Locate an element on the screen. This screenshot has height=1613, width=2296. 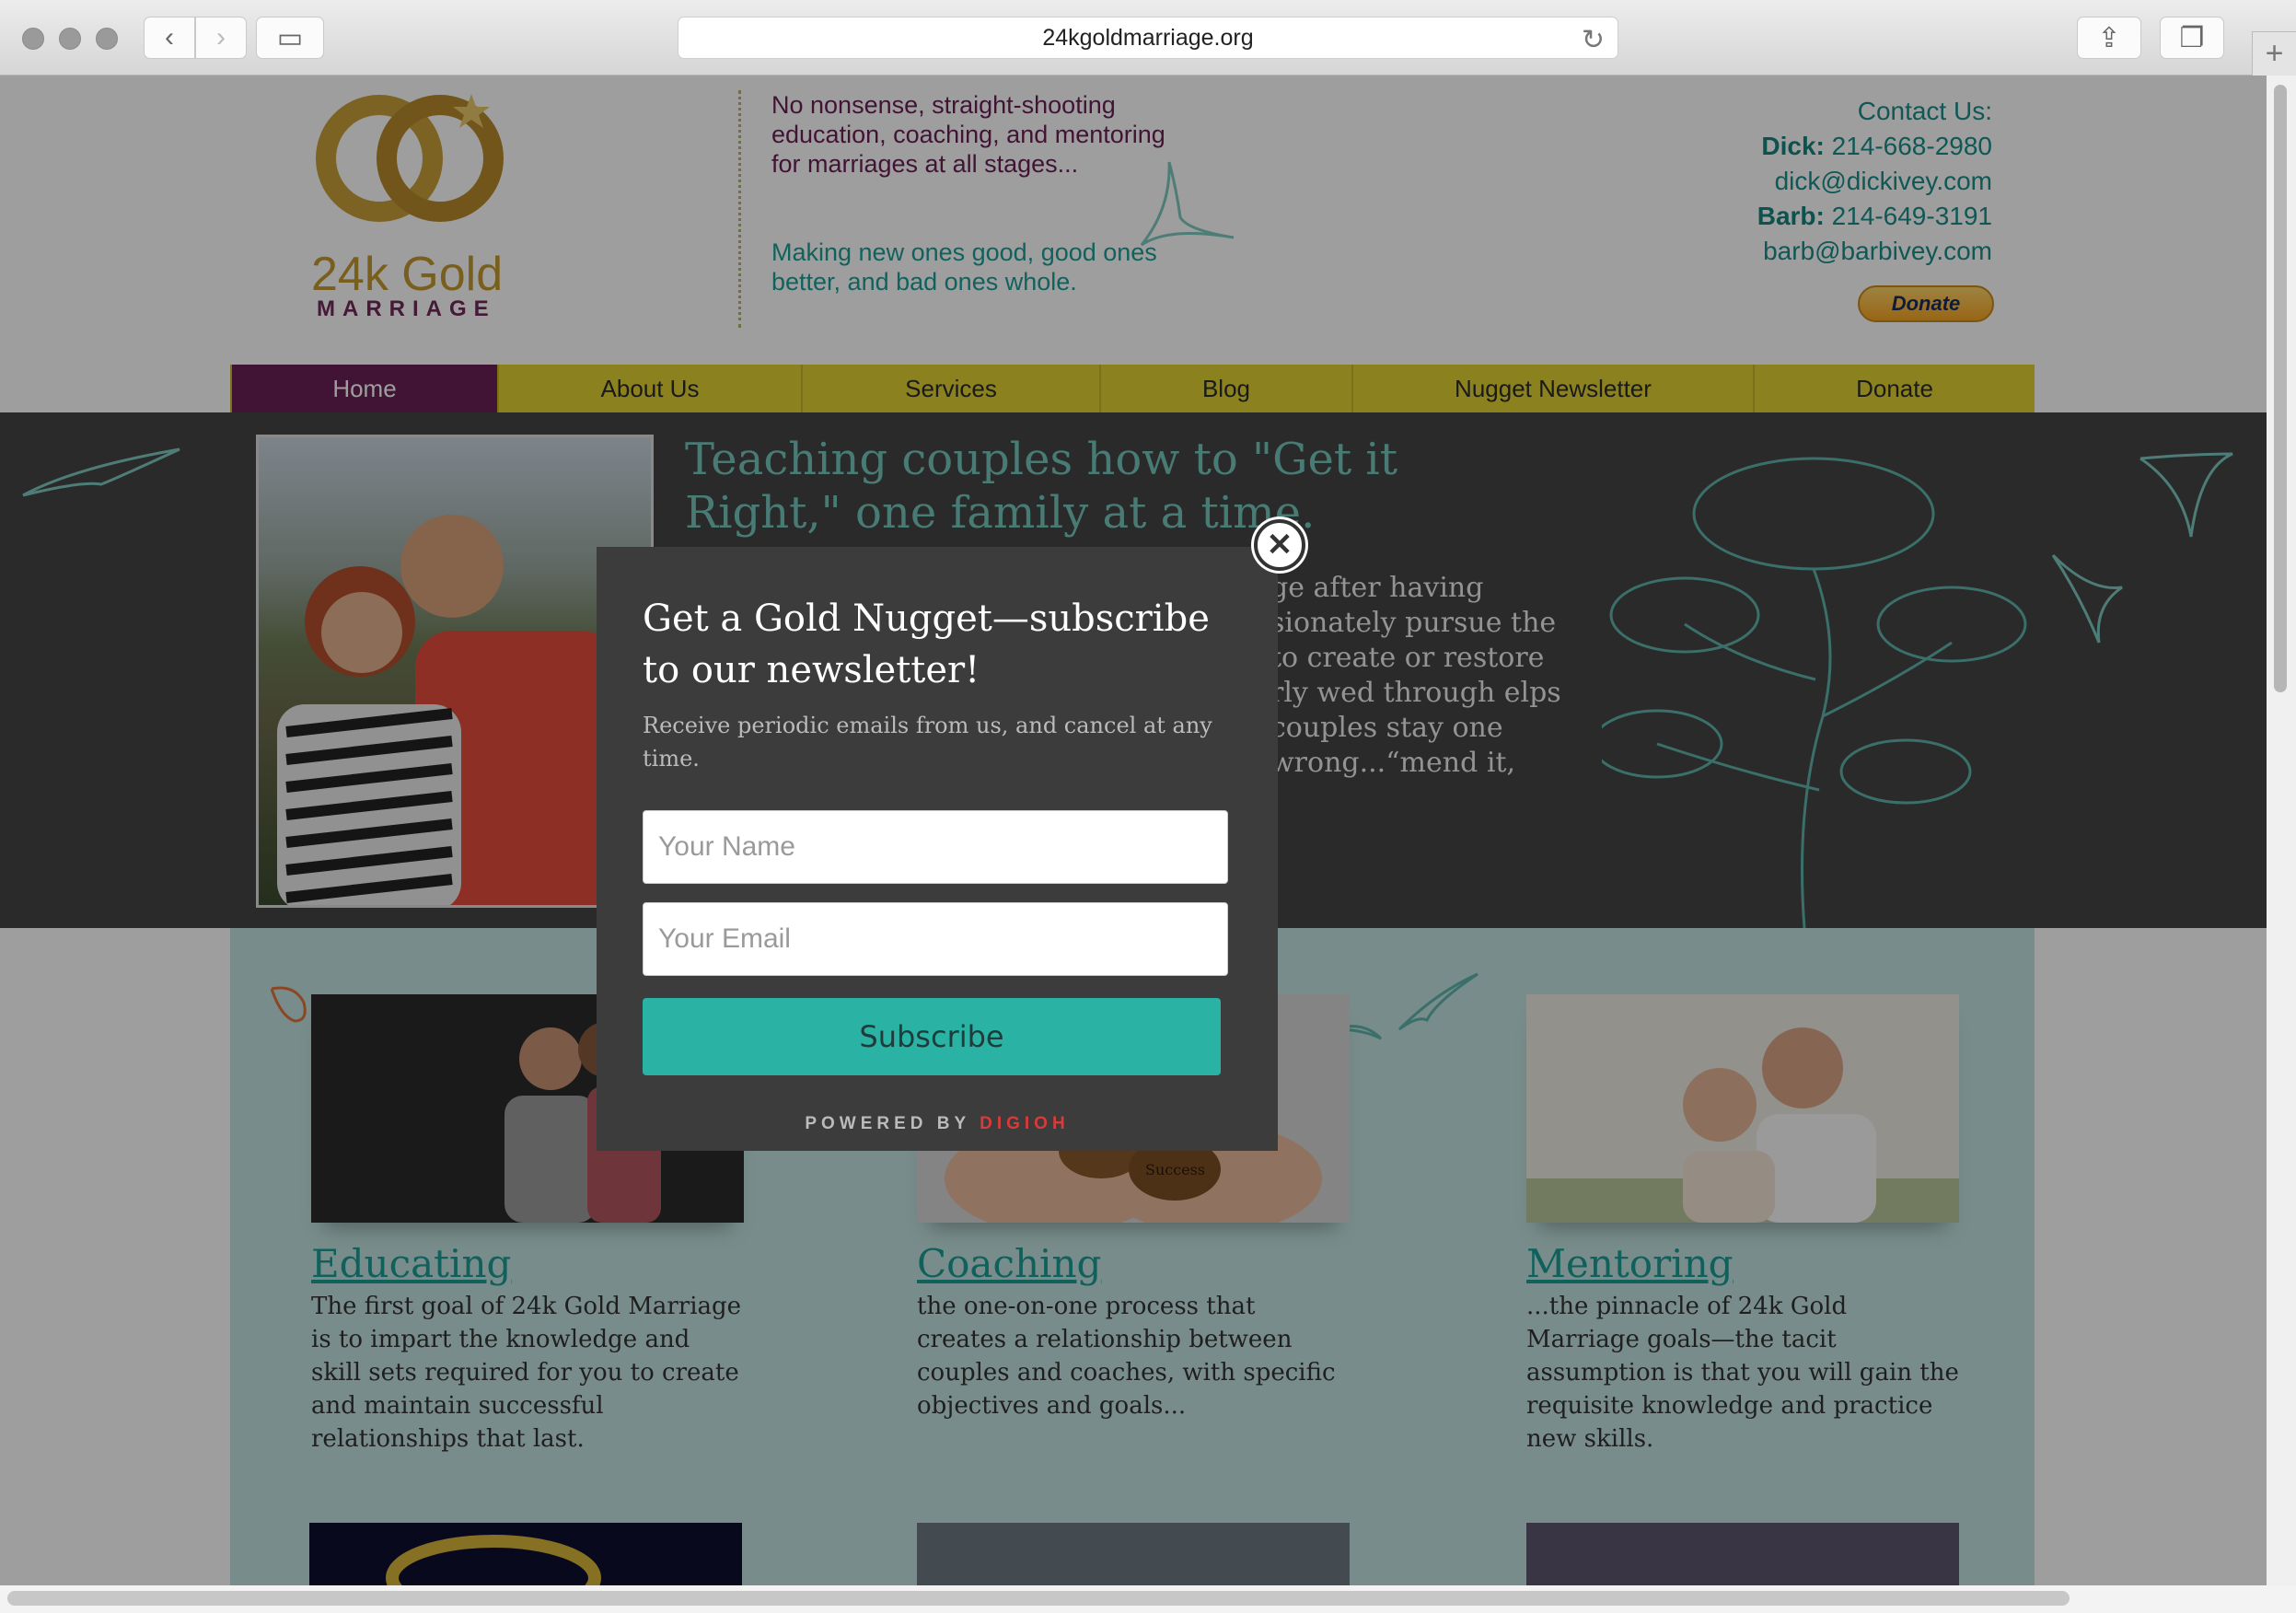
chevron-left-icon: ‹ is located at coordinates (169, 37).